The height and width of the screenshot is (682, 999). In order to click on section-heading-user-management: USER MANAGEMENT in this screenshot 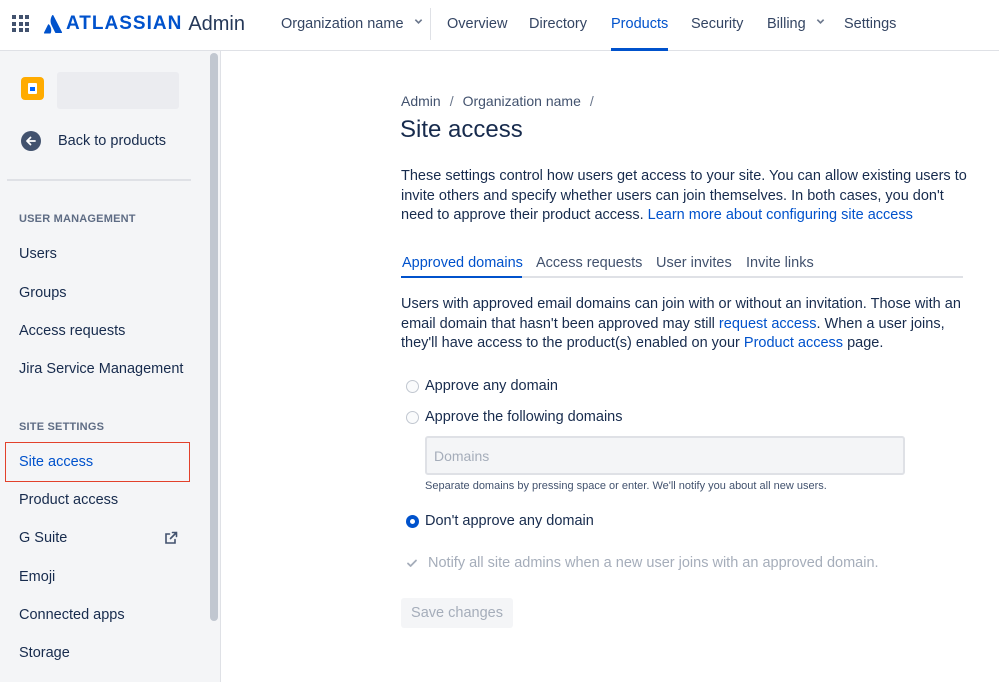, I will do `click(77, 219)`.